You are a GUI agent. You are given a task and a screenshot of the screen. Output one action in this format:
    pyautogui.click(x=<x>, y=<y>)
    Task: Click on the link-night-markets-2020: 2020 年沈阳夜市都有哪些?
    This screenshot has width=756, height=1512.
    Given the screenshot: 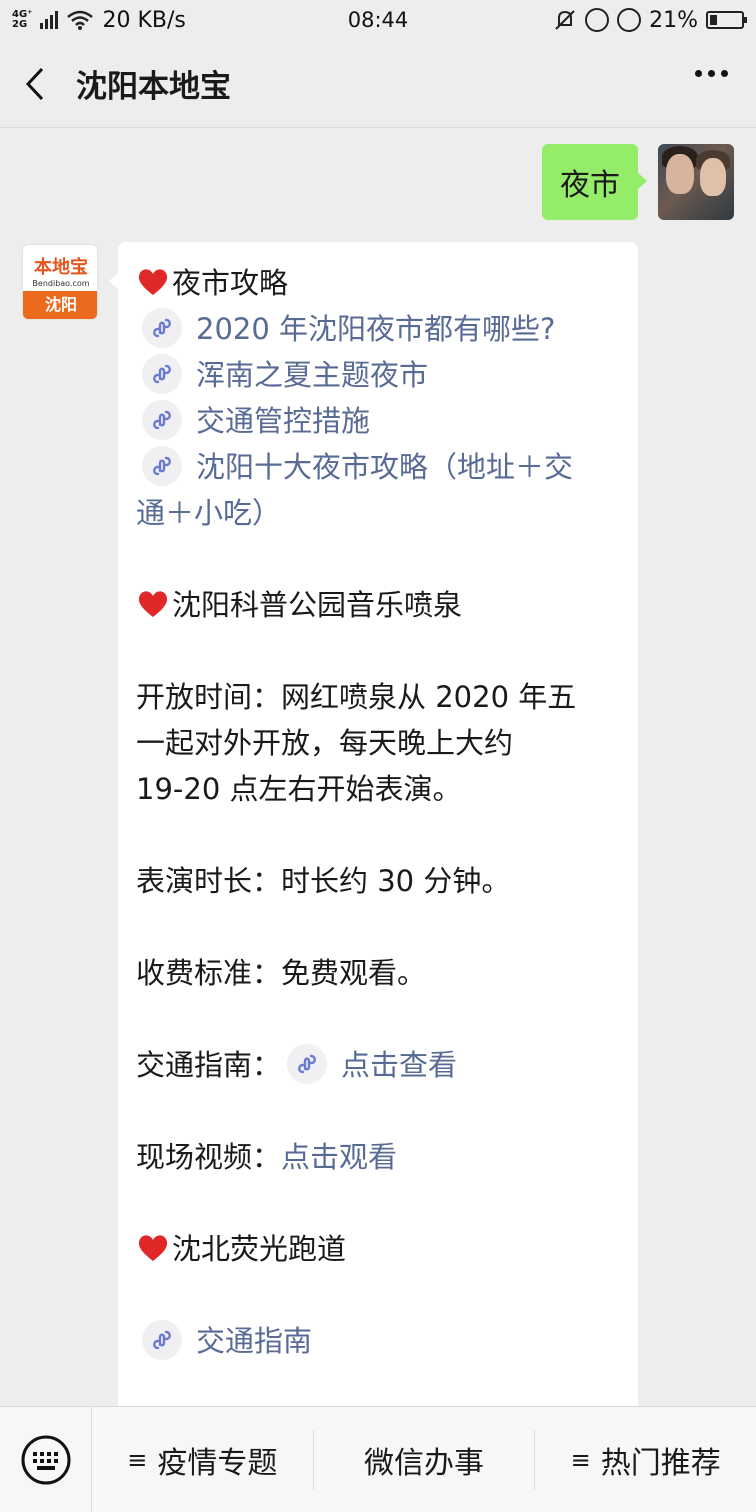 What is the action you would take?
    pyautogui.click(x=375, y=329)
    